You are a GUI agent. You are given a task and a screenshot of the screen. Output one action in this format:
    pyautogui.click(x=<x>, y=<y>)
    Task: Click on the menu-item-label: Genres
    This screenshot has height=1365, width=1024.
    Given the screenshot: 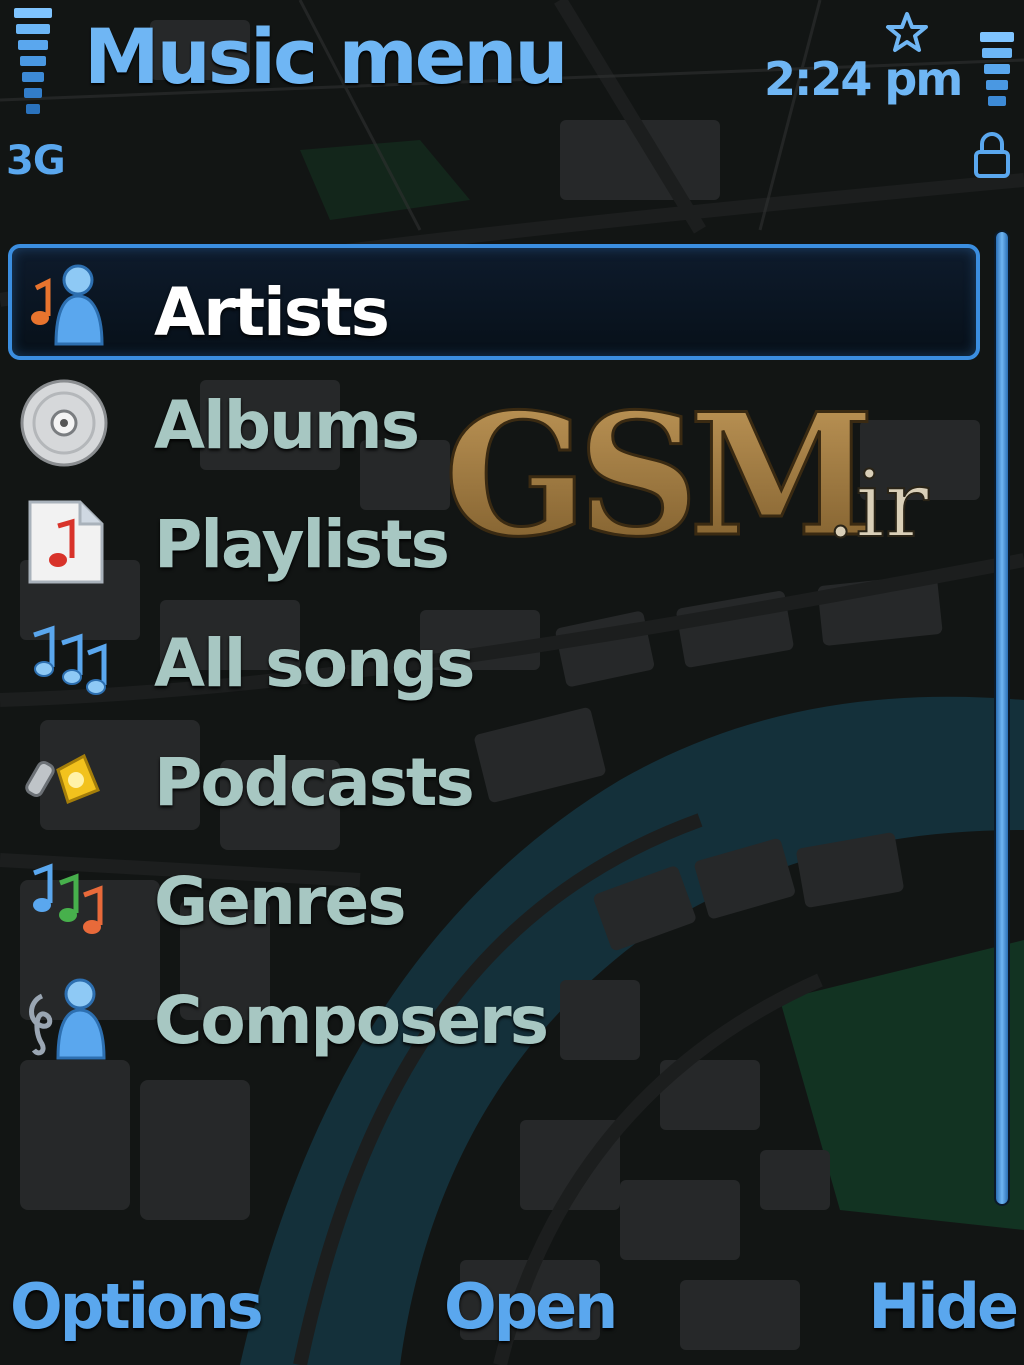 What is the action you would take?
    pyautogui.click(x=280, y=901)
    